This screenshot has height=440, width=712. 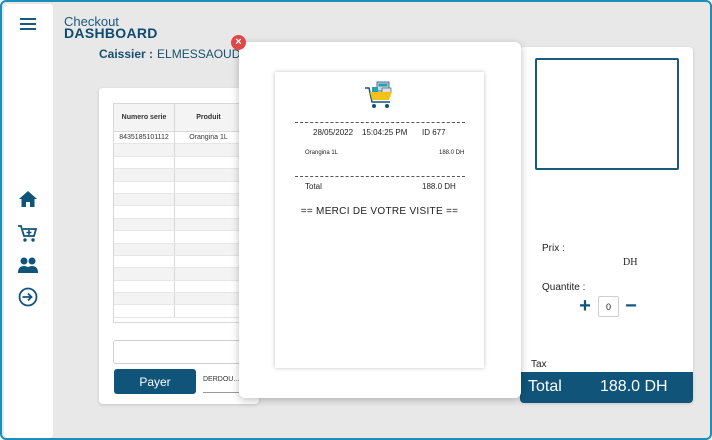 I want to click on logout-icon, so click(x=28, y=297).